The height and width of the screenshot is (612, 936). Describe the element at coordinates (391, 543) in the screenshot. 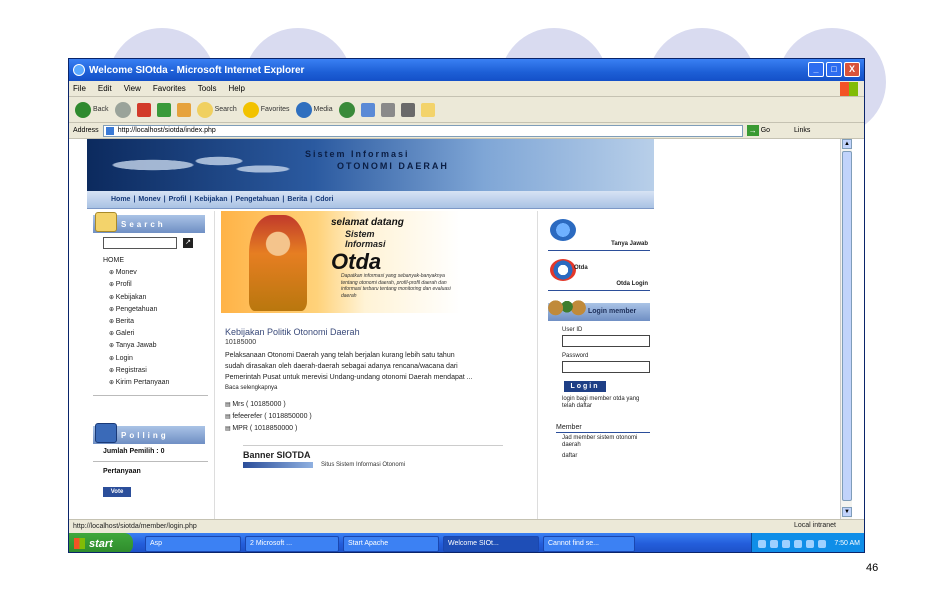

I see `taskbar-item: Start Apache` at that location.